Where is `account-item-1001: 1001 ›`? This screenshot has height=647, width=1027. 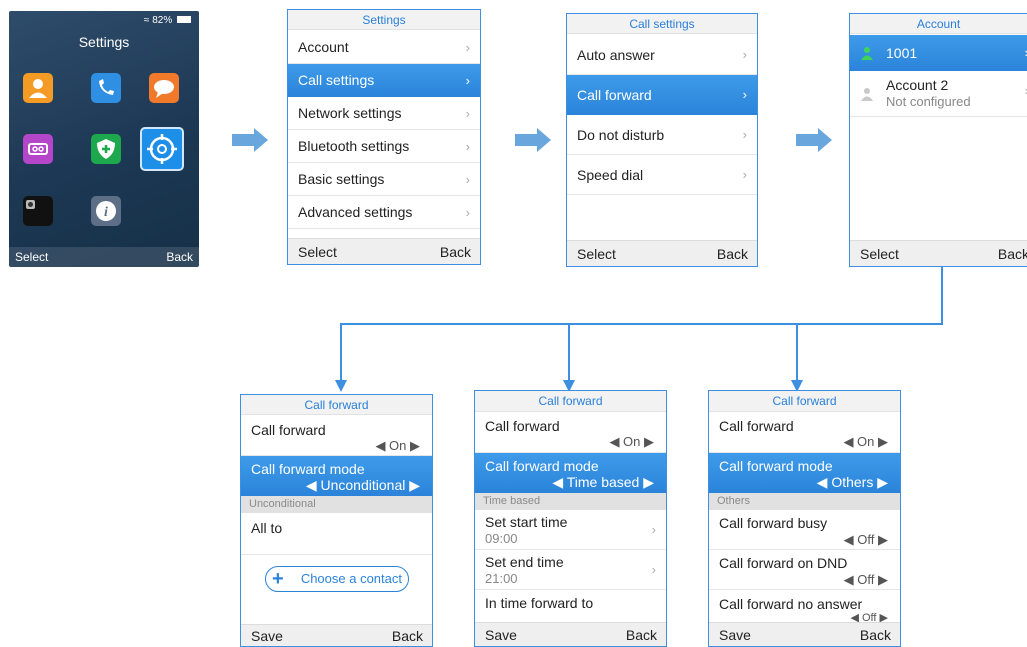 account-item-1001: 1001 › is located at coordinates (938, 53).